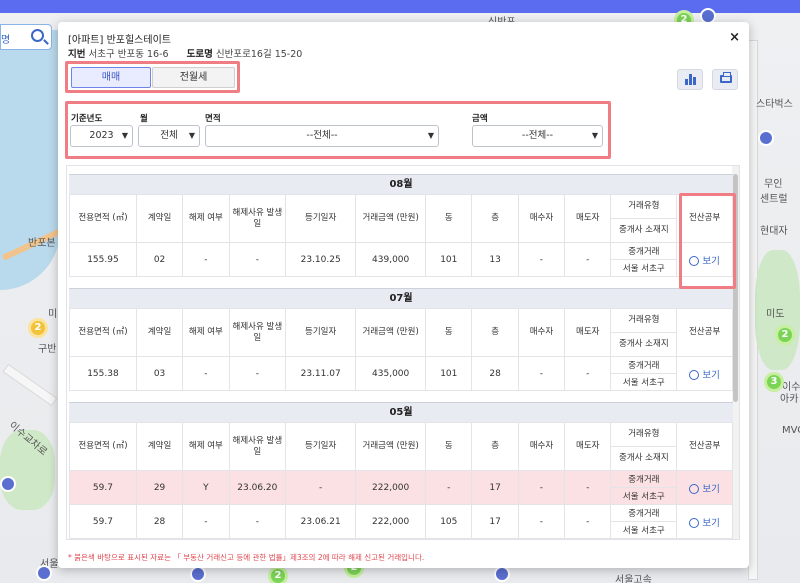  What do you see at coordinates (704, 332) in the screenshot?
I see `column-header: 전산공부` at bounding box center [704, 332].